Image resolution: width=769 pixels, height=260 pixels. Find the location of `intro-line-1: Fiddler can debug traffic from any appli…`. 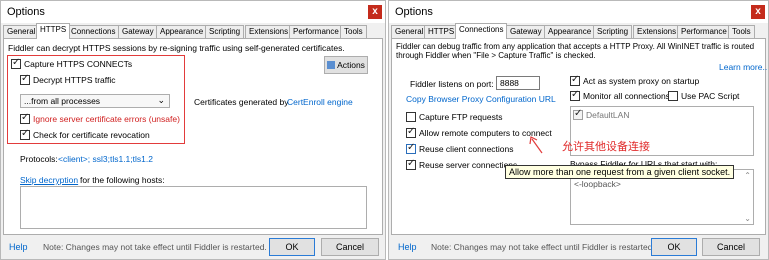

intro-line-1: Fiddler can debug traffic from any appli… is located at coordinates (575, 46).